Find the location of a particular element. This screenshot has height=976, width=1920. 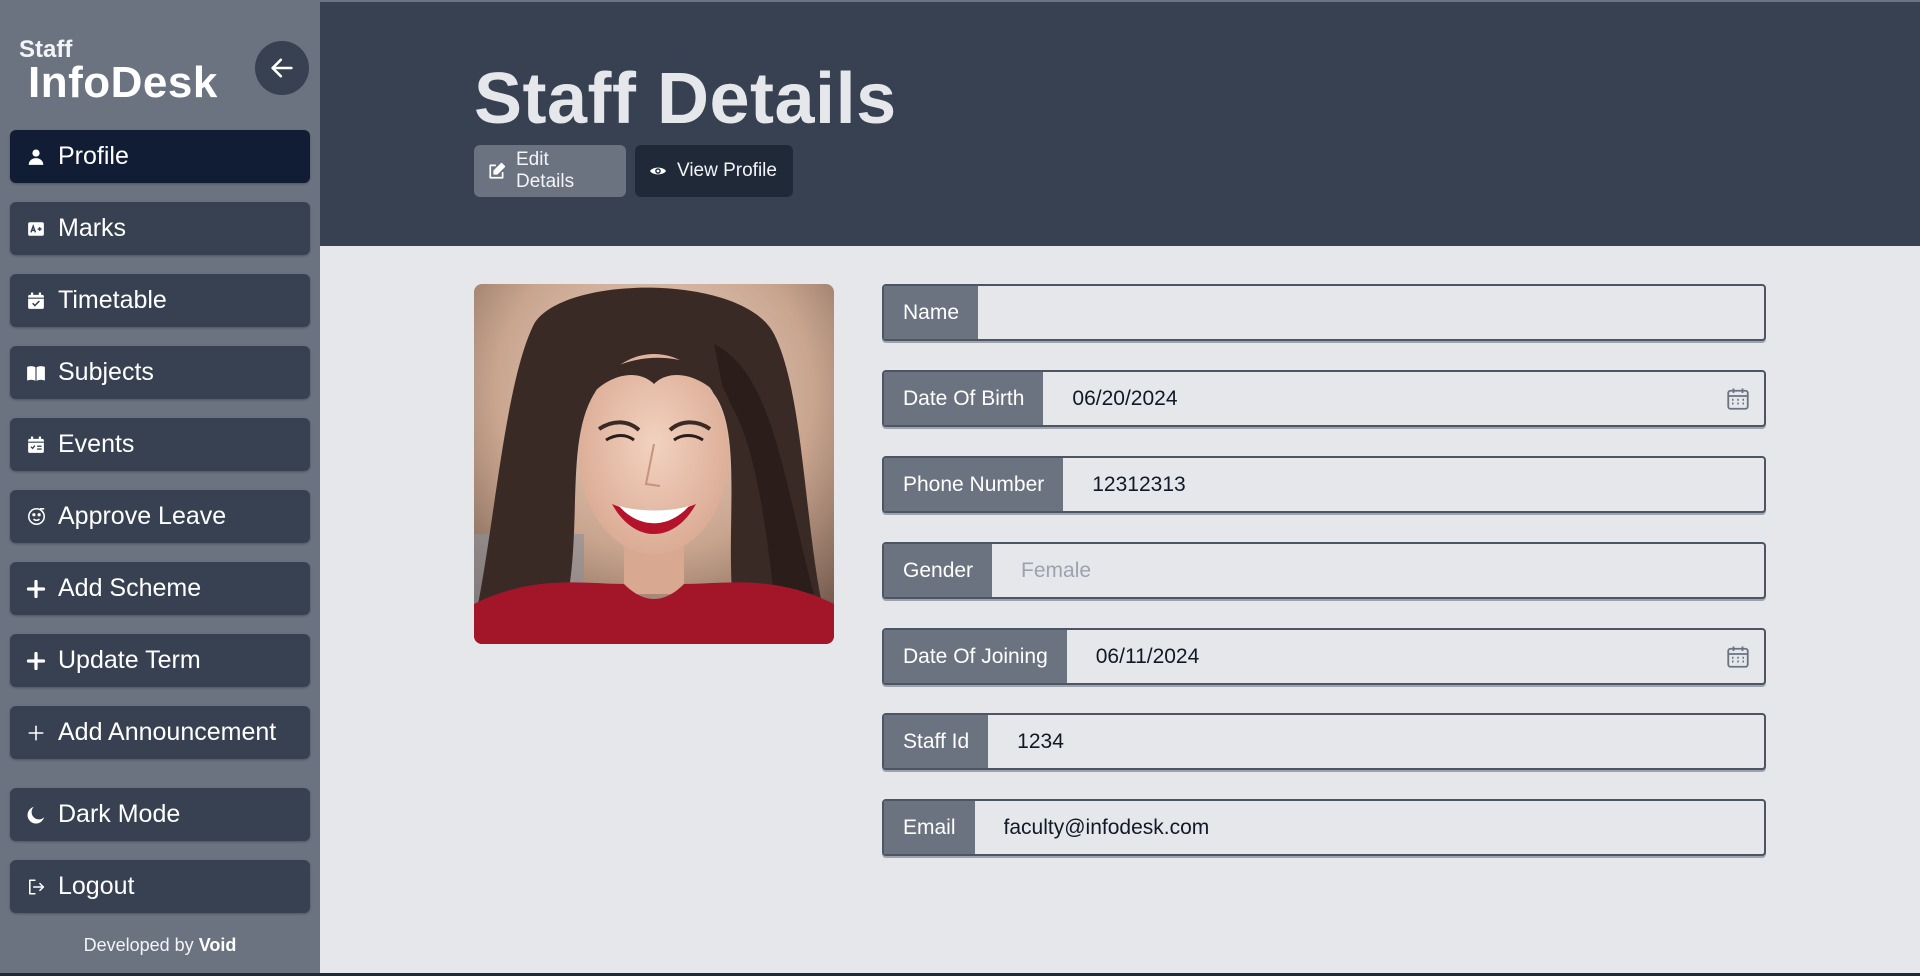

view-profile-button: View Profile is located at coordinates (714, 171).